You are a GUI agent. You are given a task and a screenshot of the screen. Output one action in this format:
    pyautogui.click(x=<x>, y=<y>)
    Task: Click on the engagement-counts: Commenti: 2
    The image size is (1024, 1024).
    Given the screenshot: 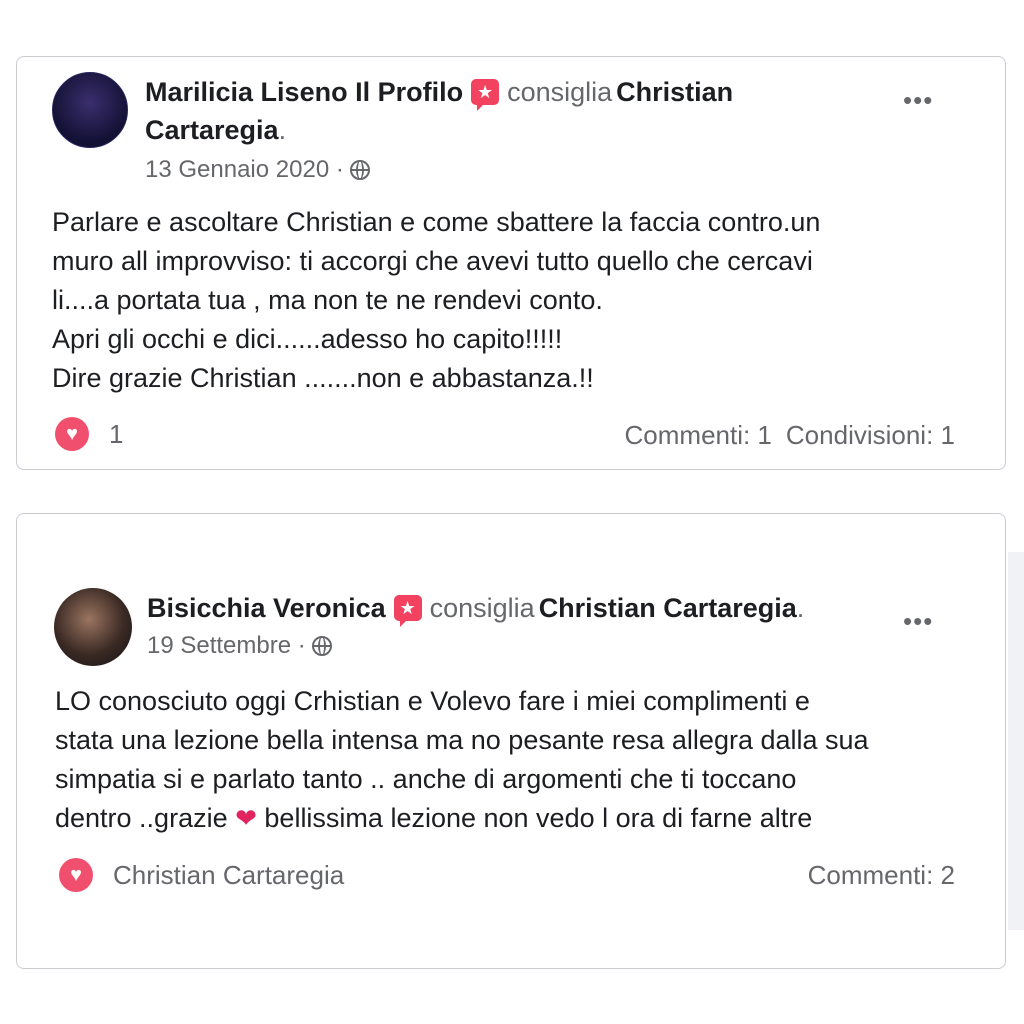 What is the action you would take?
    pyautogui.click(x=881, y=875)
    